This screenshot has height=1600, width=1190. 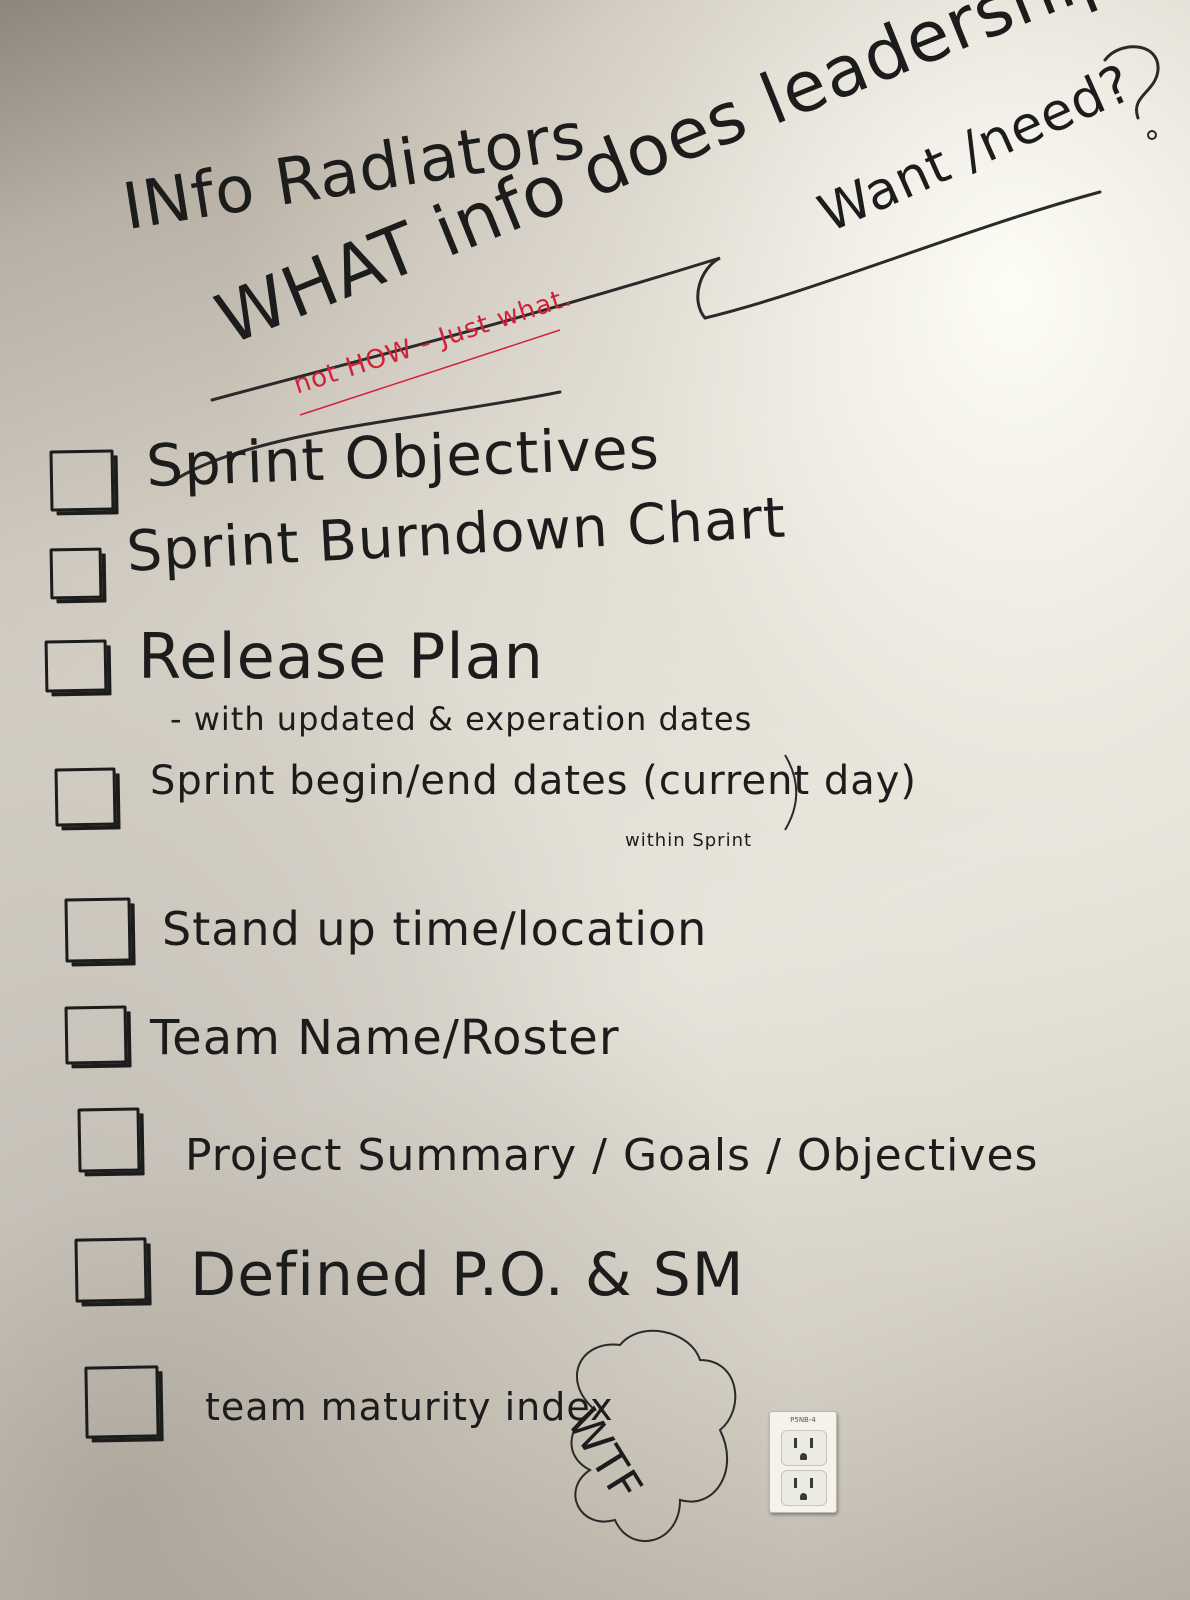 I want to click on item-project-summary: Project Summary / Goals / Objectives, so click(x=612, y=1155).